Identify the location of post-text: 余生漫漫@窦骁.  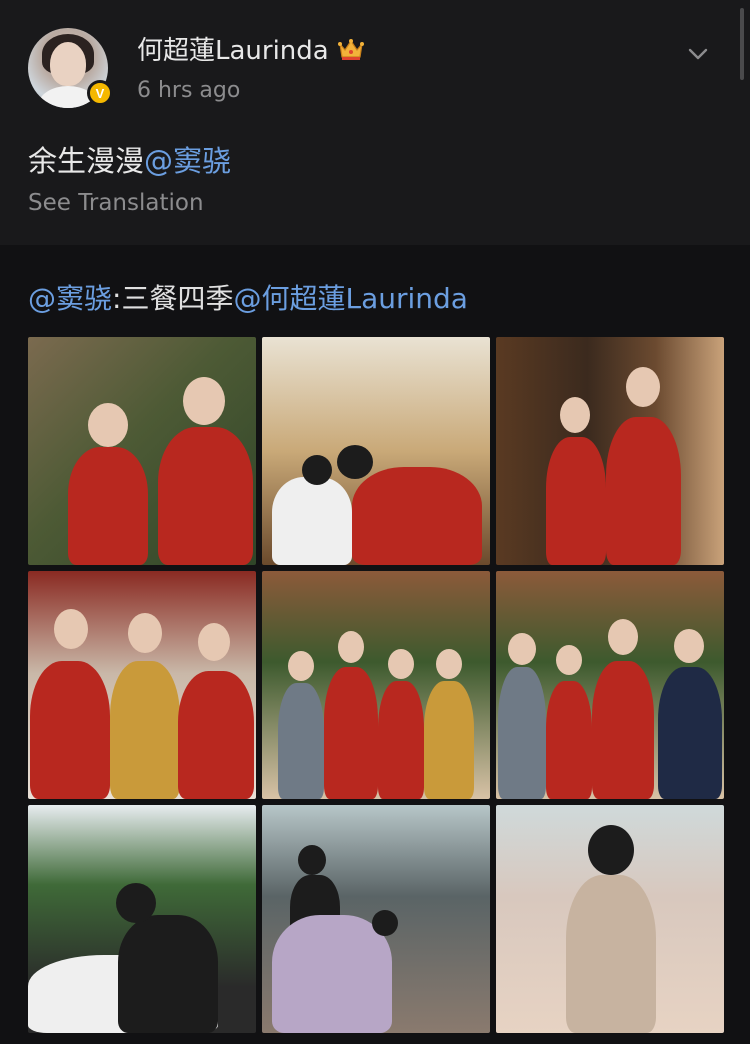
(129, 159).